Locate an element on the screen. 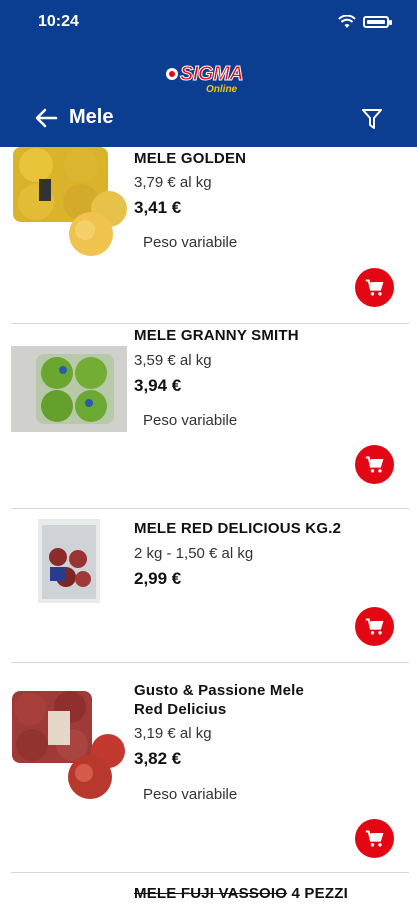 Image resolution: width=417 pixels, height=913 pixels. product-image-red-delicious-bag is located at coordinates (69, 561).